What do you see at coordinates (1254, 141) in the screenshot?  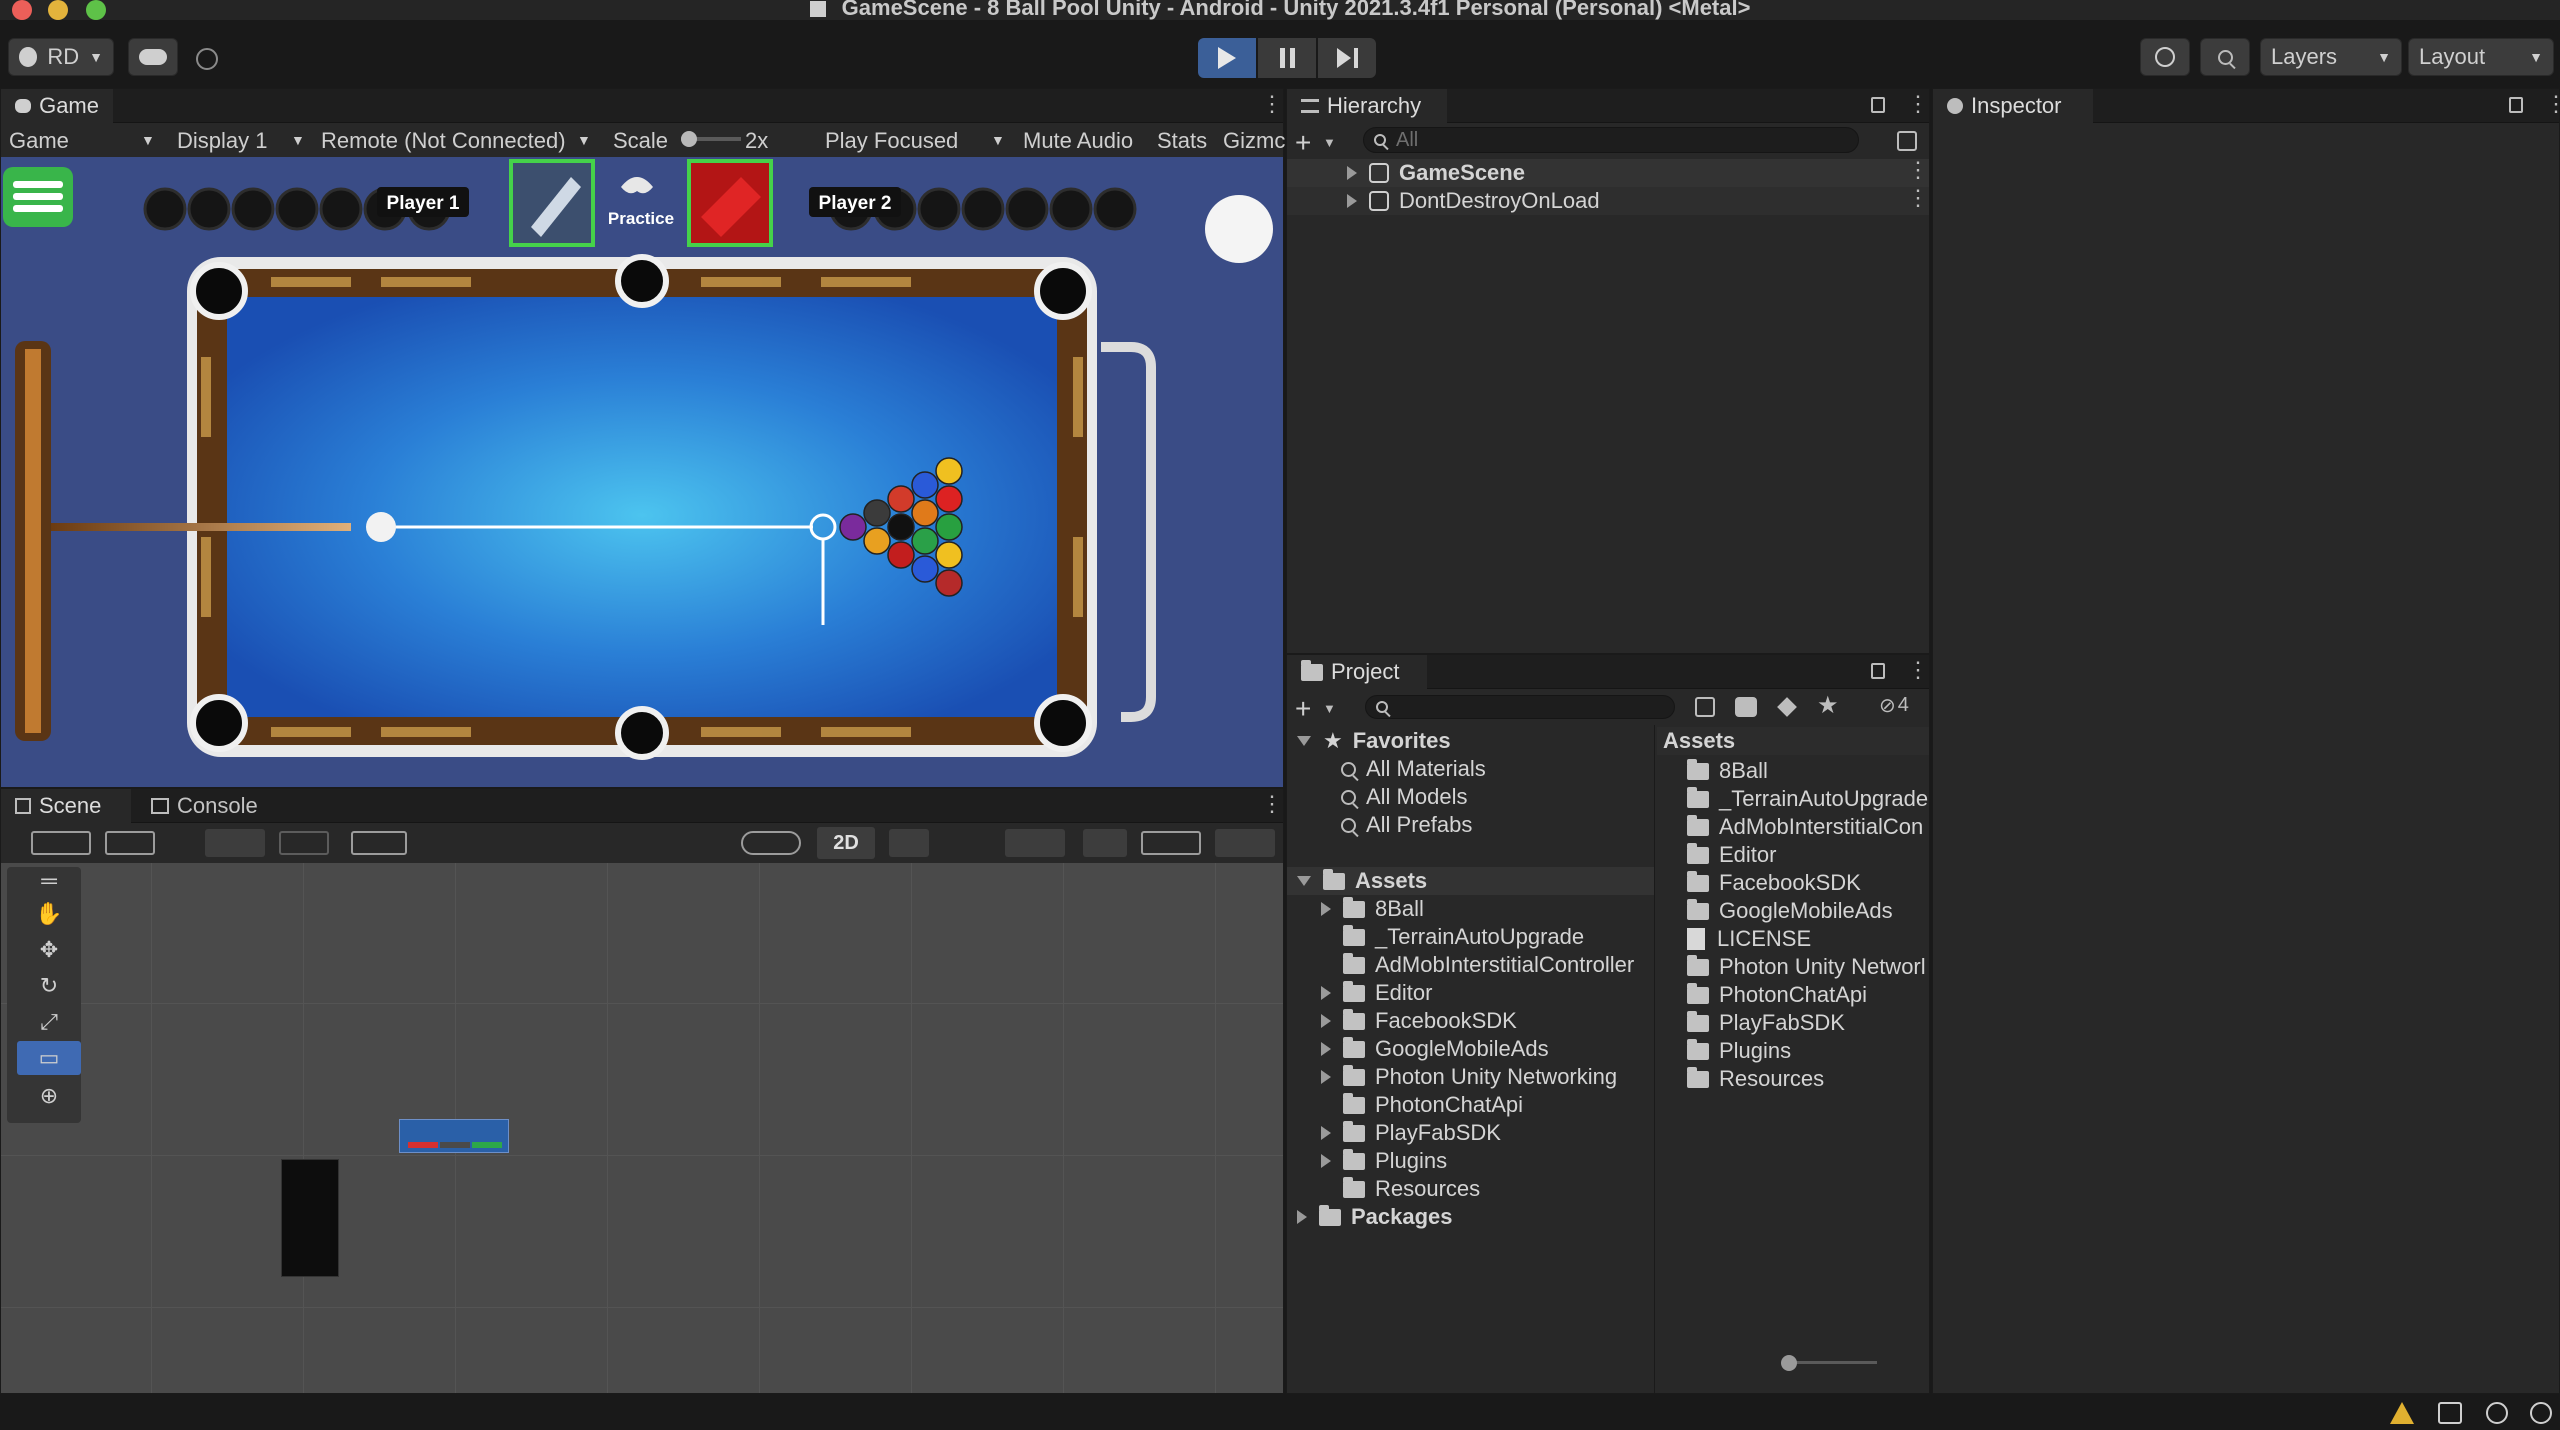 I see `gizmos-dropdown: Gizmc` at bounding box center [1254, 141].